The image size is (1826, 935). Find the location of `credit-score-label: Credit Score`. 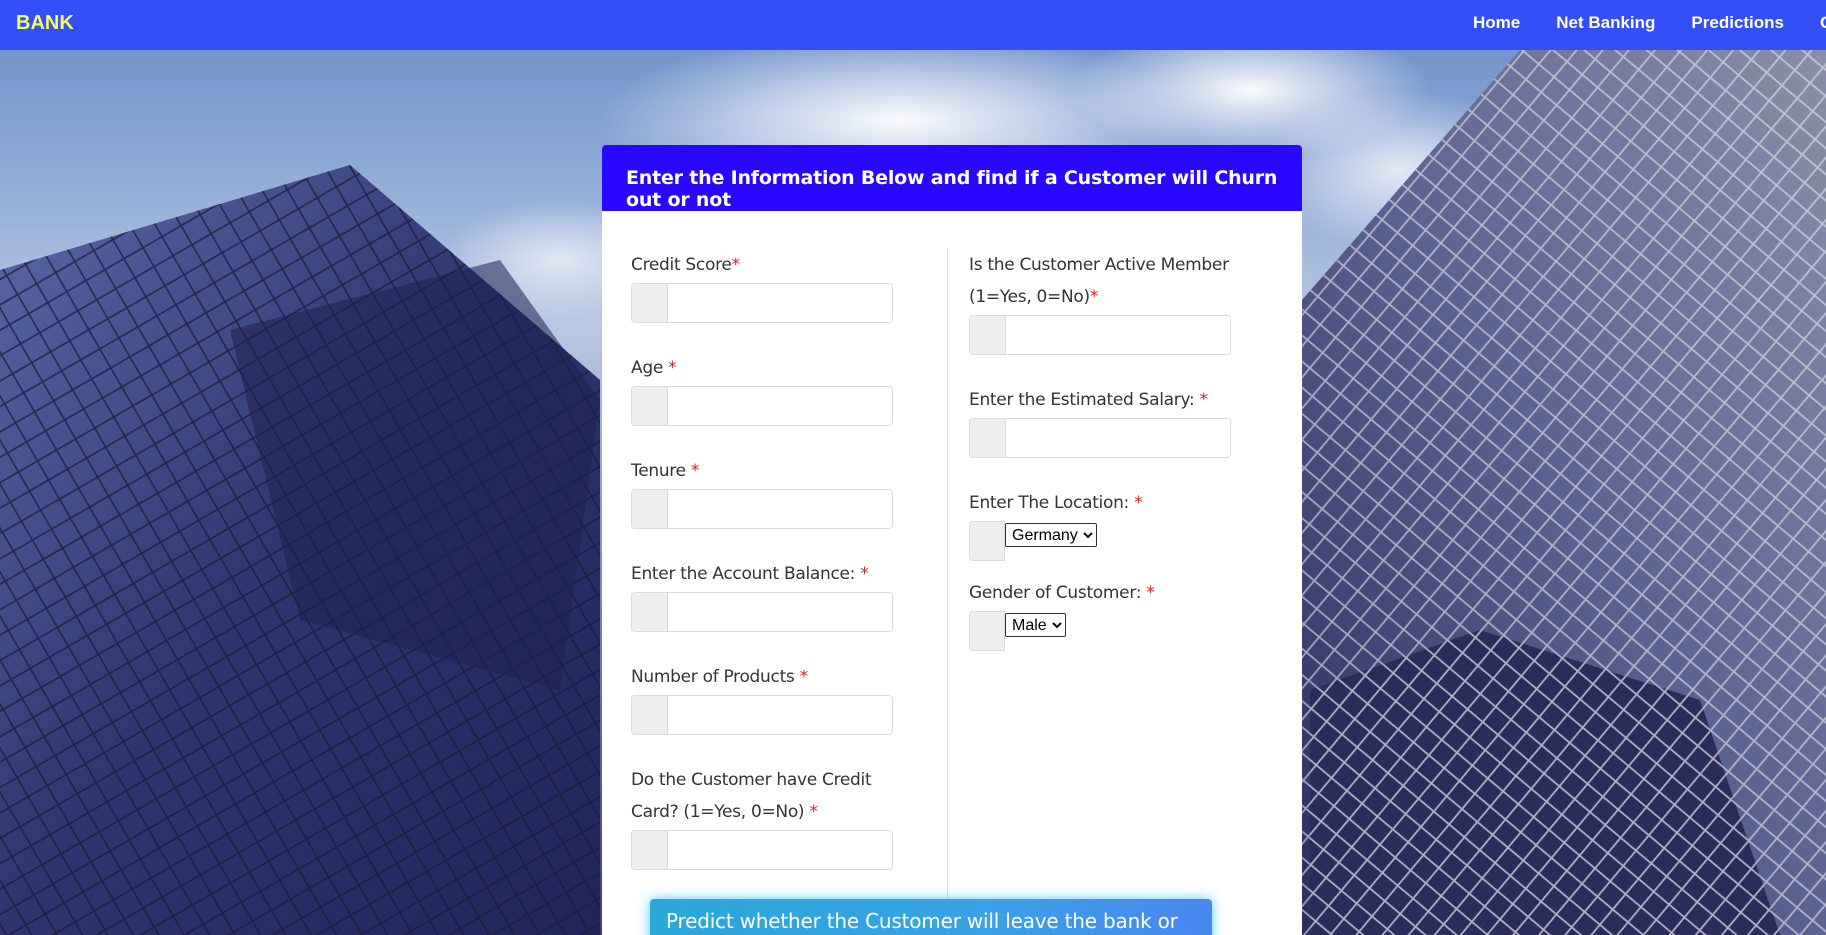

credit-score-label: Credit Score is located at coordinates (681, 265).